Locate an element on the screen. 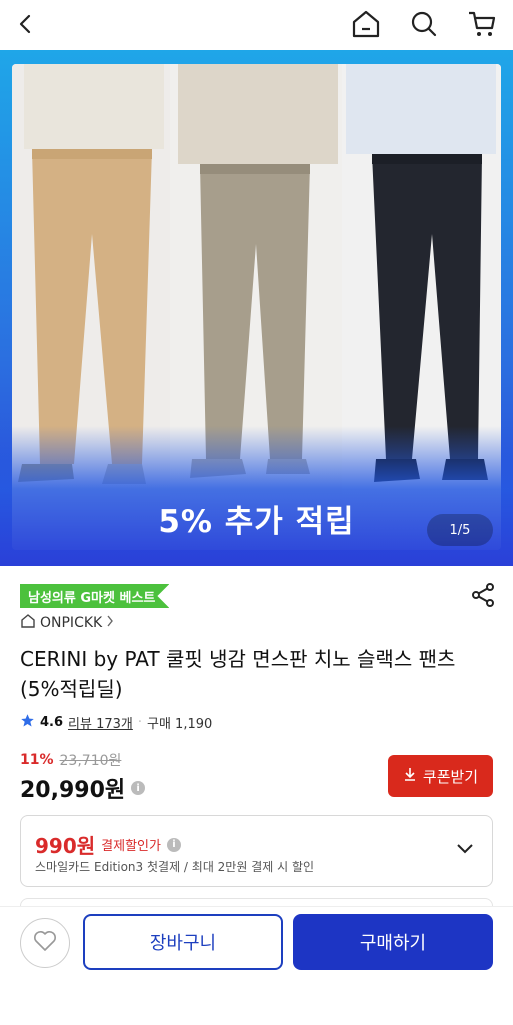 This screenshot has height=1025, width=513. shop-link: ONPICKK is located at coordinates (67, 623).